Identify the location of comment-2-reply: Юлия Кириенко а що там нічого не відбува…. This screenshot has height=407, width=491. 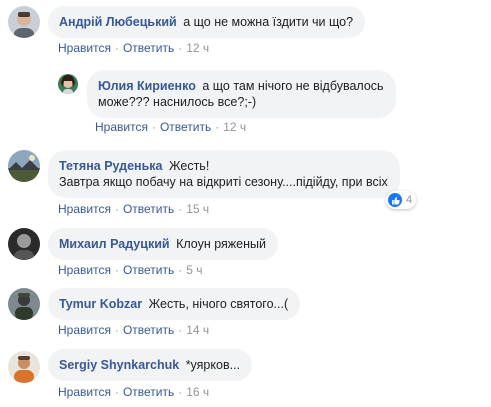
(268, 103).